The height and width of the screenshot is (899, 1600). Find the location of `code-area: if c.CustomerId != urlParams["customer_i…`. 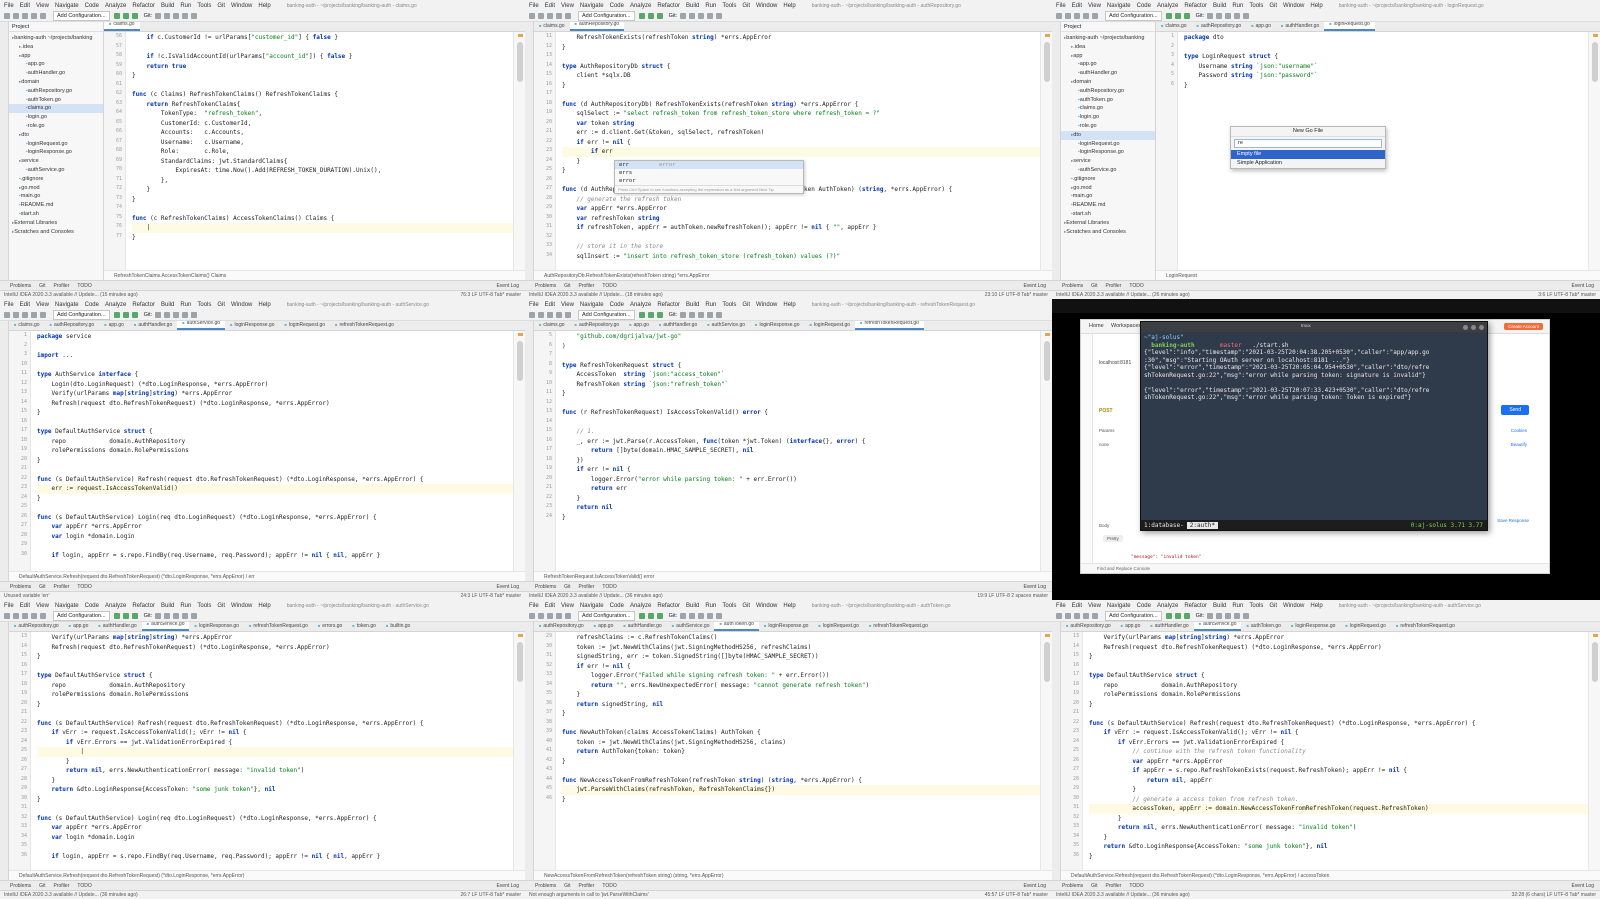

code-area: if c.CustomerId != urlParams["customer_i… is located at coordinates (322, 151).